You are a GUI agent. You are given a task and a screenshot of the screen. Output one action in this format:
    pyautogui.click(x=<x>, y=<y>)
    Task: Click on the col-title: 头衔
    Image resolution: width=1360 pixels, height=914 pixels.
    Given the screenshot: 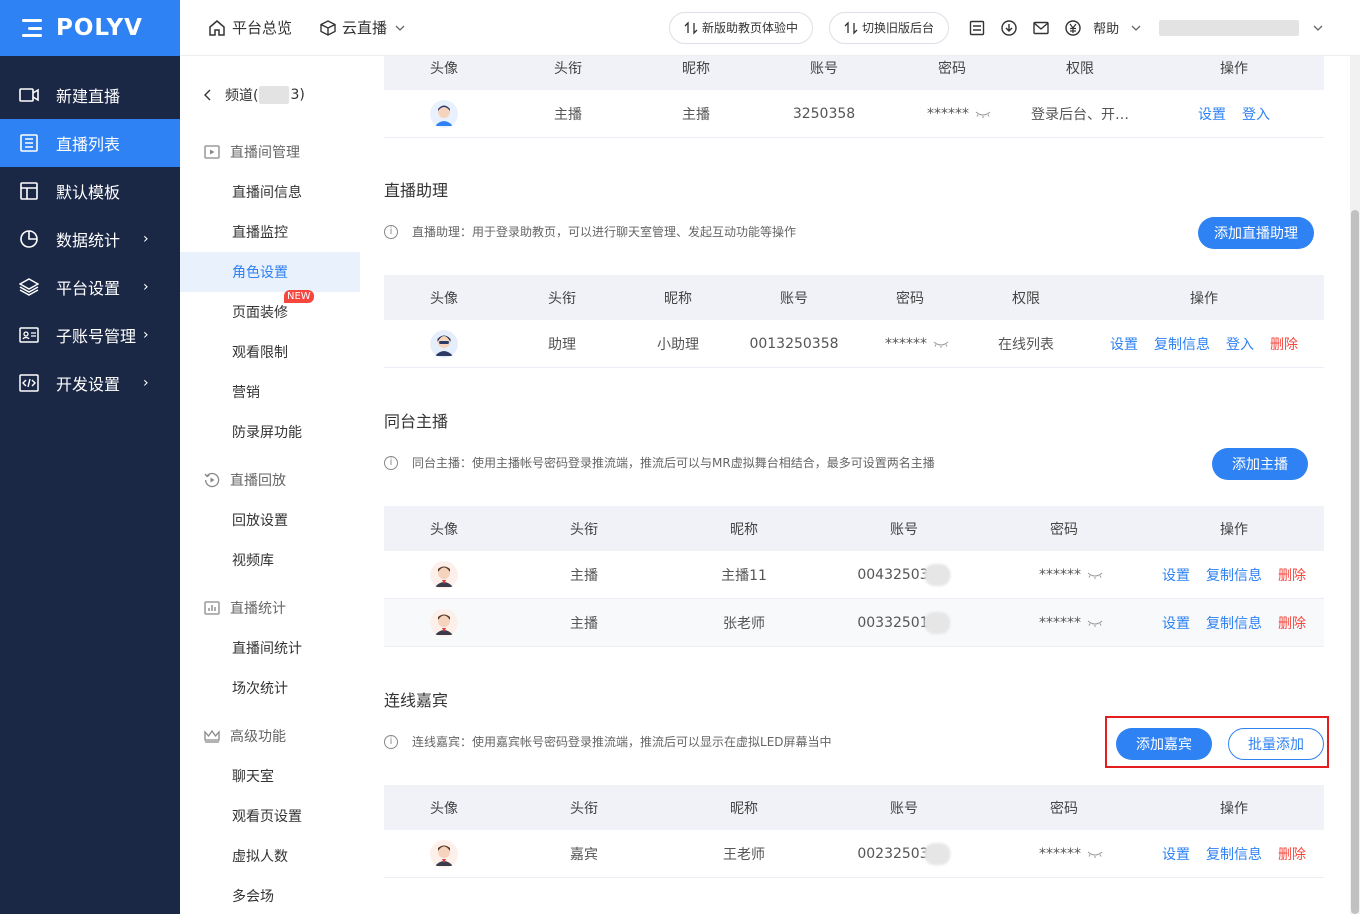 What is the action you would take?
    pyautogui.click(x=562, y=298)
    